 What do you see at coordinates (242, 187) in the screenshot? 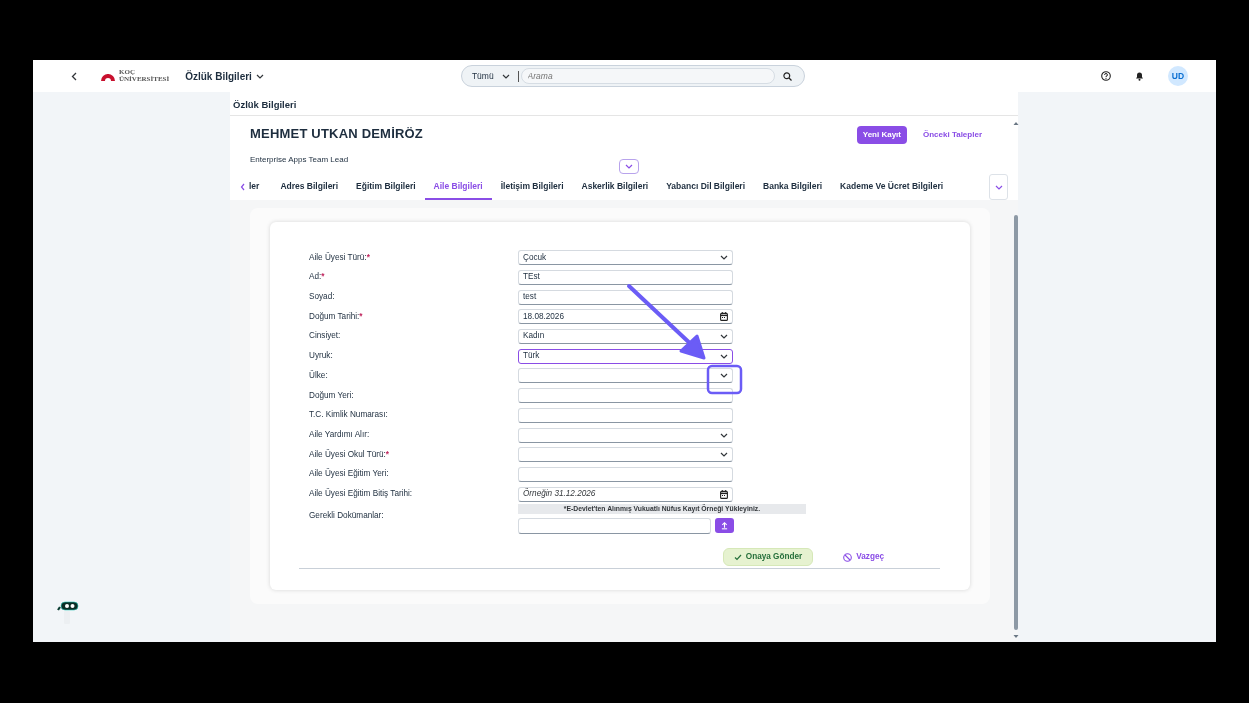
I see `scroll-left-icon` at bounding box center [242, 187].